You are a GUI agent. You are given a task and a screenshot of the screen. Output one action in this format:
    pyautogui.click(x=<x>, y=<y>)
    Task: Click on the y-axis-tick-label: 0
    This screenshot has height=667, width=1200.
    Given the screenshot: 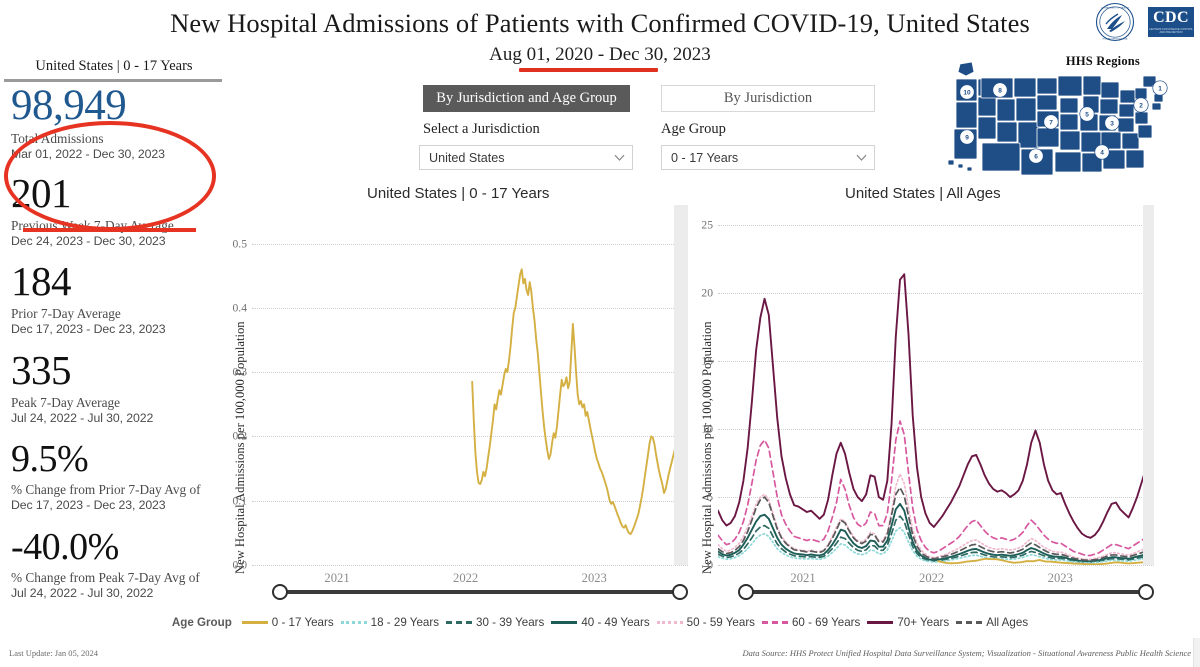 What is the action you would take?
    pyautogui.click(x=710, y=565)
    